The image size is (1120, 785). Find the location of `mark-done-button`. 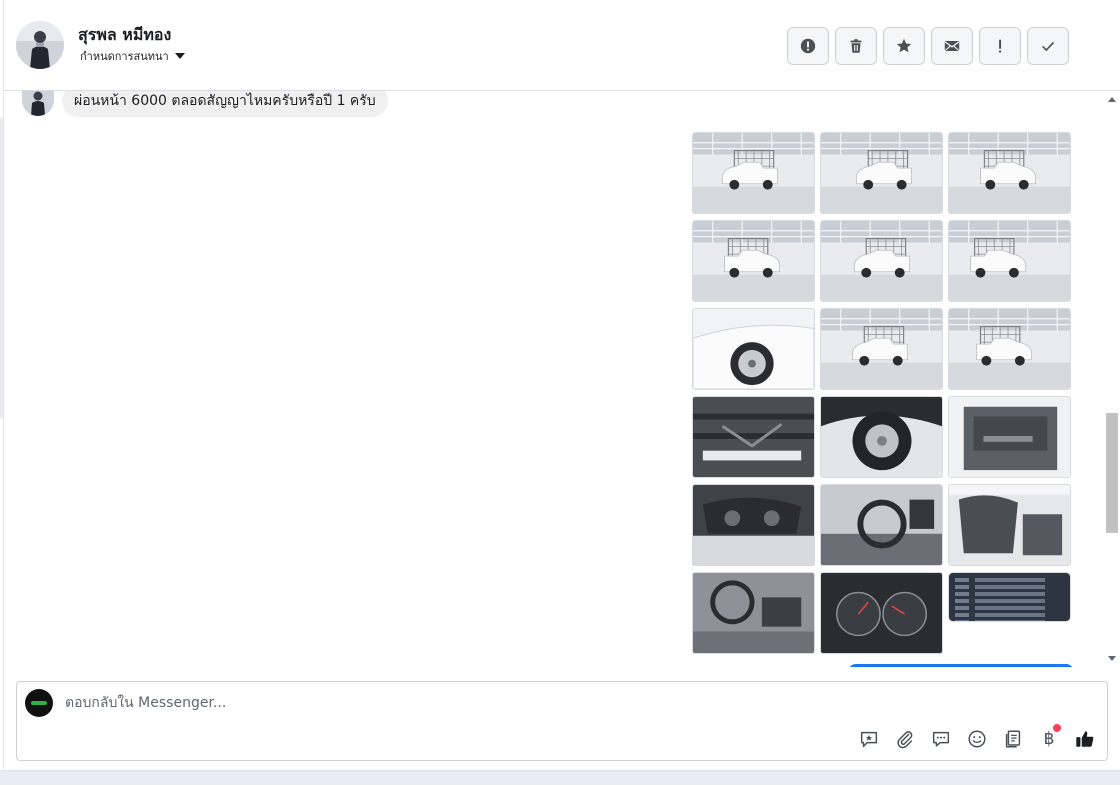

mark-done-button is located at coordinates (1048, 46).